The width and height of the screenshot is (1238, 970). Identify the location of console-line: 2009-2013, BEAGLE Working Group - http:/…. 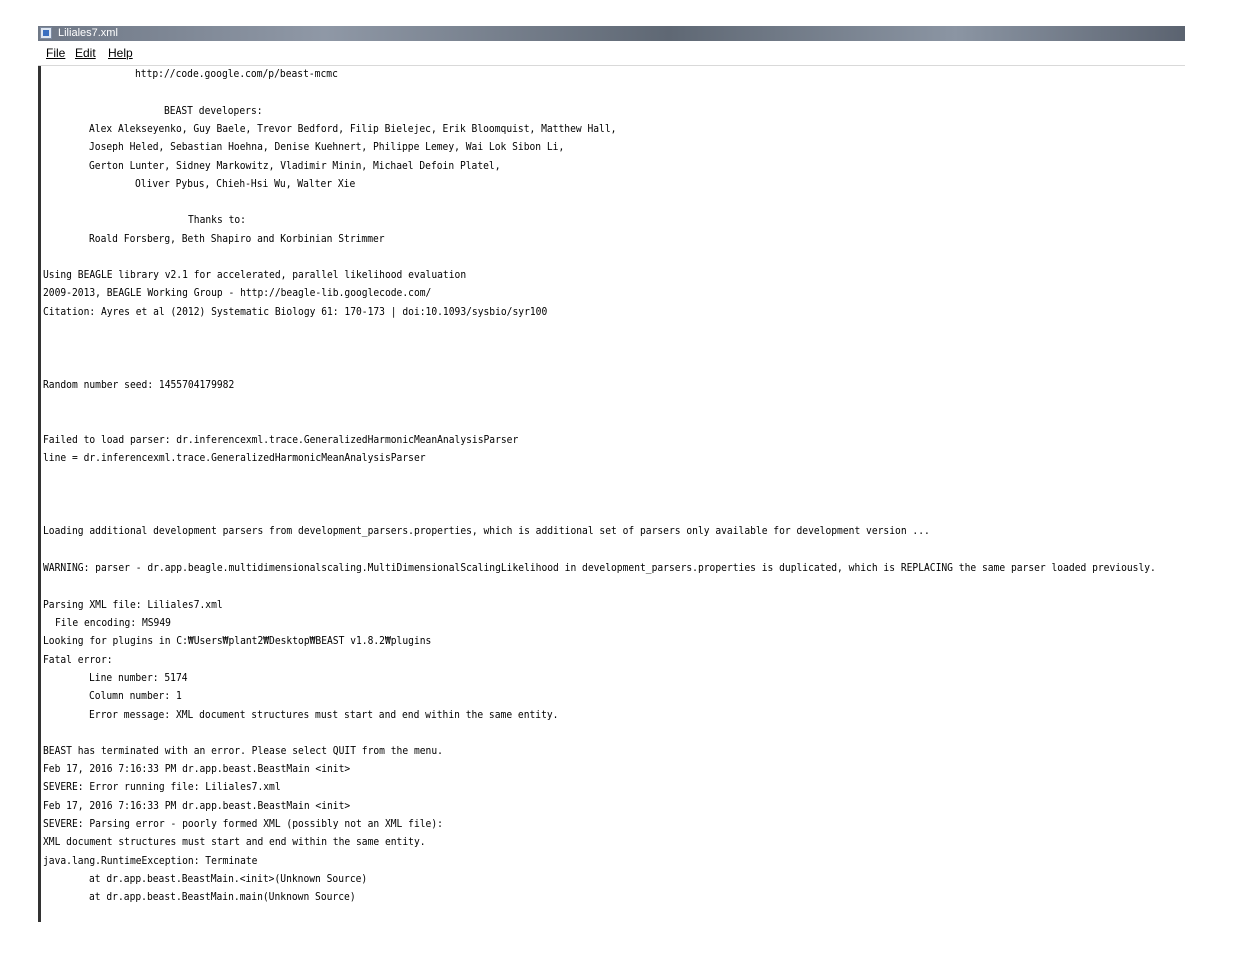
(237, 293).